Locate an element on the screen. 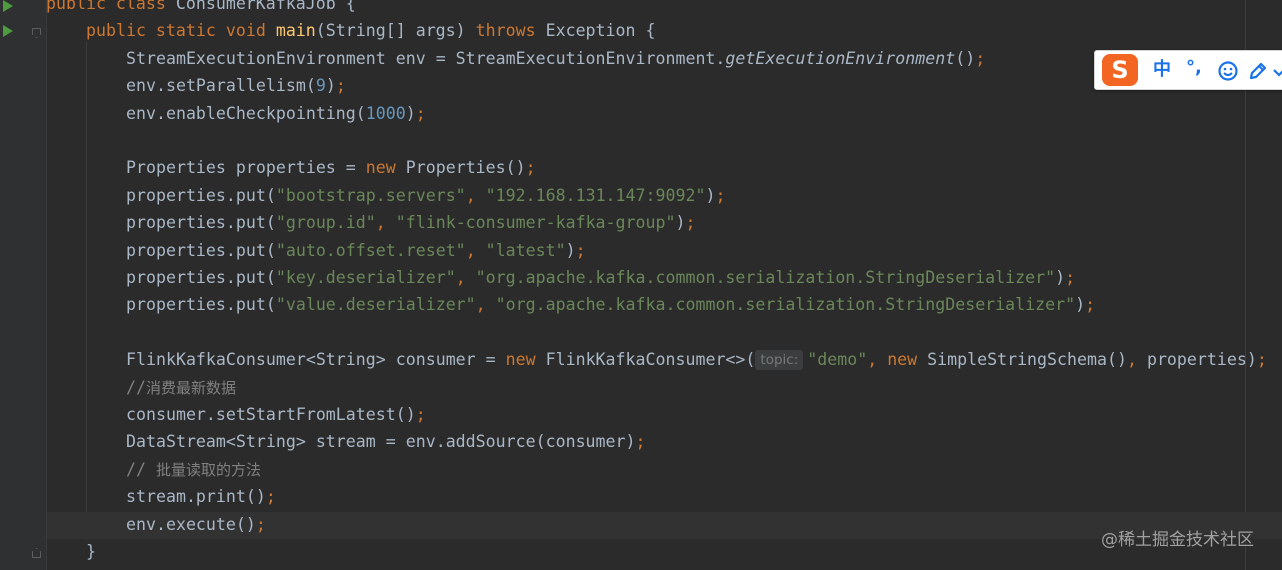  editor-gutter is located at coordinates (23, 285).